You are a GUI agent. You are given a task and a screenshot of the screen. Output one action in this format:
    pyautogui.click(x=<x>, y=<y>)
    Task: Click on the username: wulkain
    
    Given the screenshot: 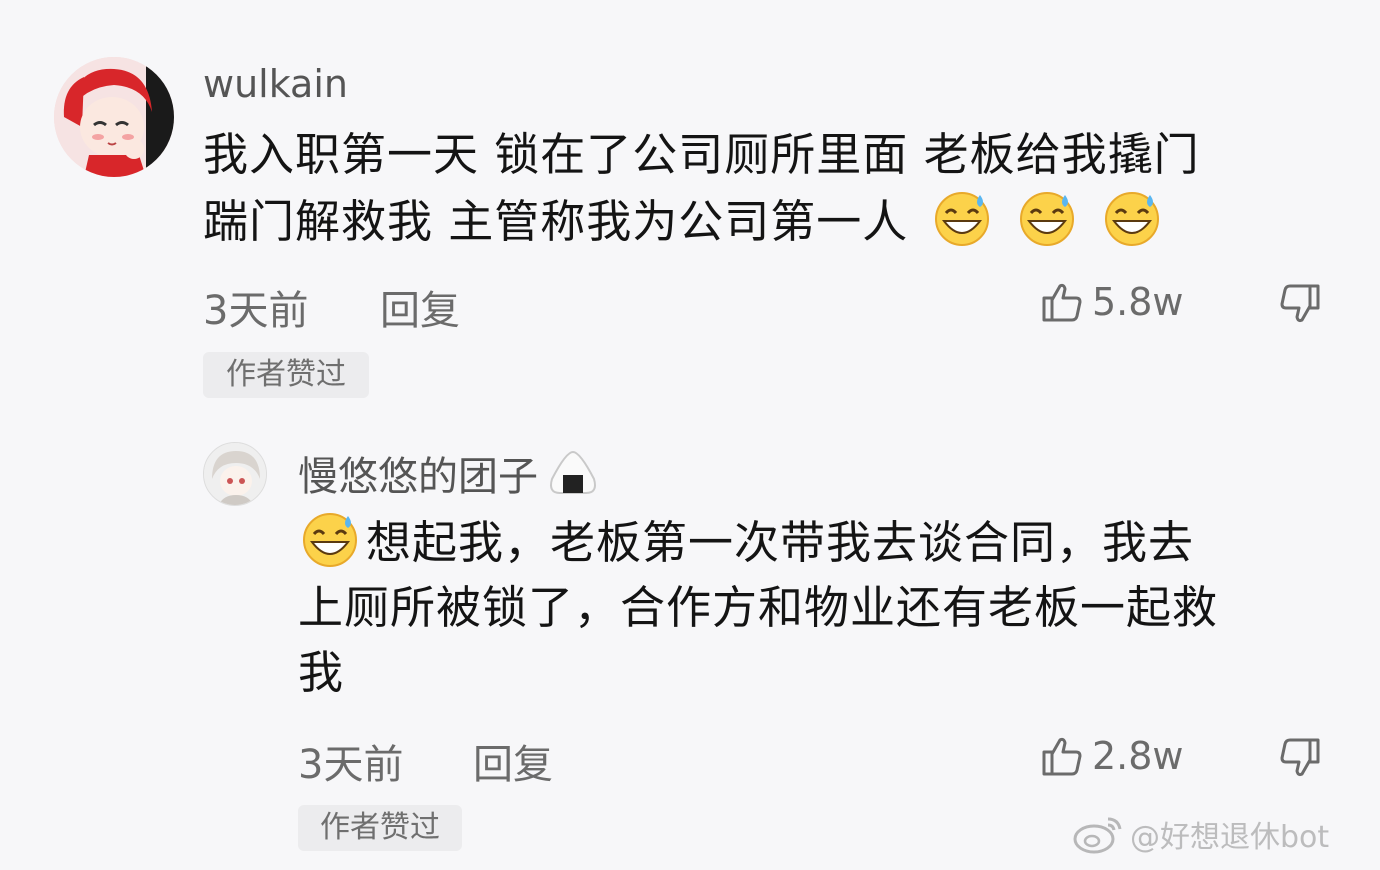 What is the action you would take?
    pyautogui.click(x=275, y=84)
    